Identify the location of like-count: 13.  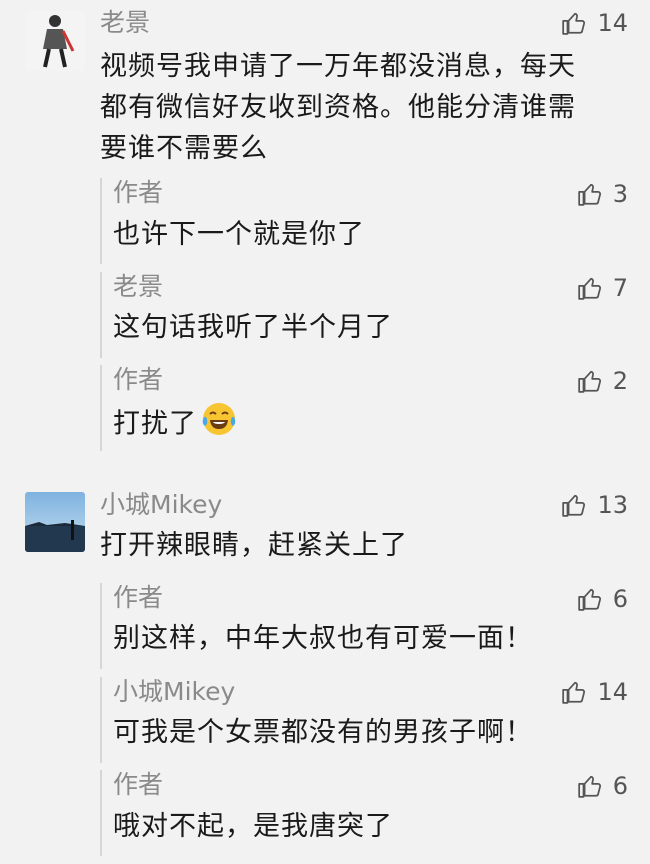
(612, 505).